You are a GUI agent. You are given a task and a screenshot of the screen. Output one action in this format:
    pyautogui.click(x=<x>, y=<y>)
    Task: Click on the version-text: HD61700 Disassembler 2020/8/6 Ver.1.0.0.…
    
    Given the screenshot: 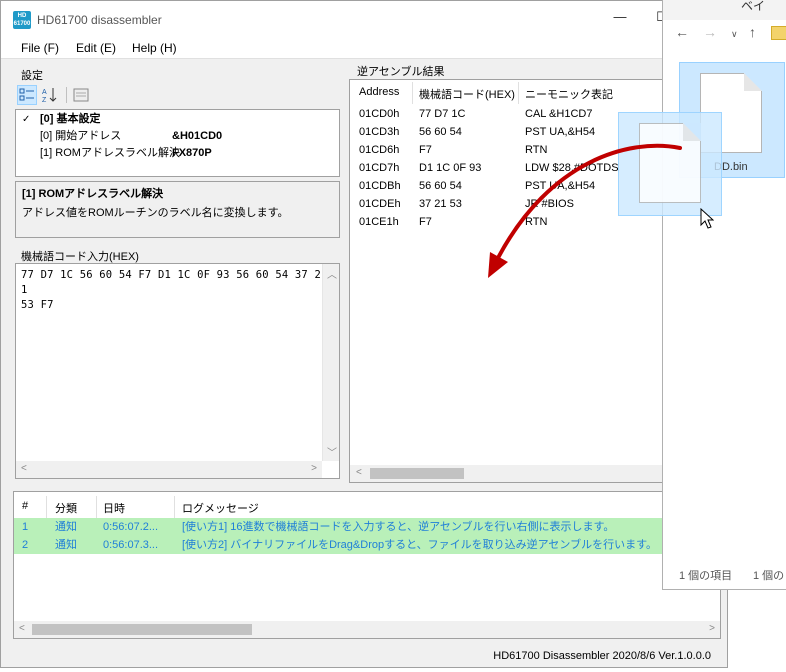 What is the action you would take?
    pyautogui.click(x=602, y=656)
    